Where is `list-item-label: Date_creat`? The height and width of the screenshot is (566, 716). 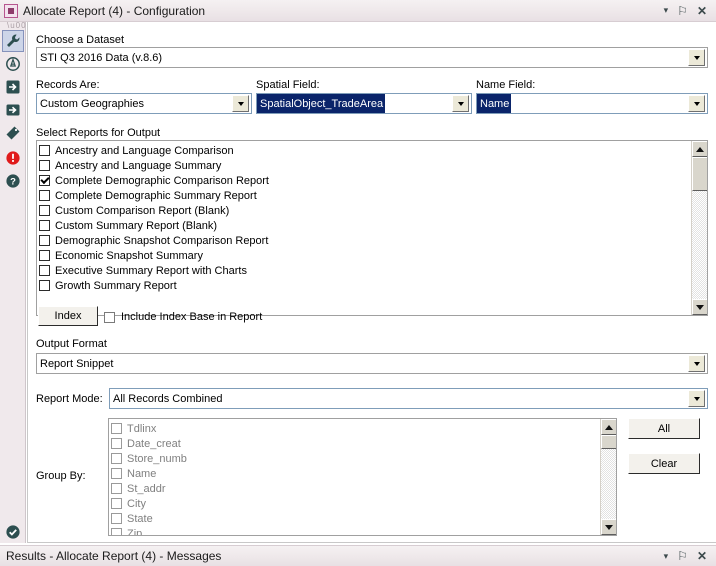
list-item-label: Date_creat is located at coordinates (154, 443).